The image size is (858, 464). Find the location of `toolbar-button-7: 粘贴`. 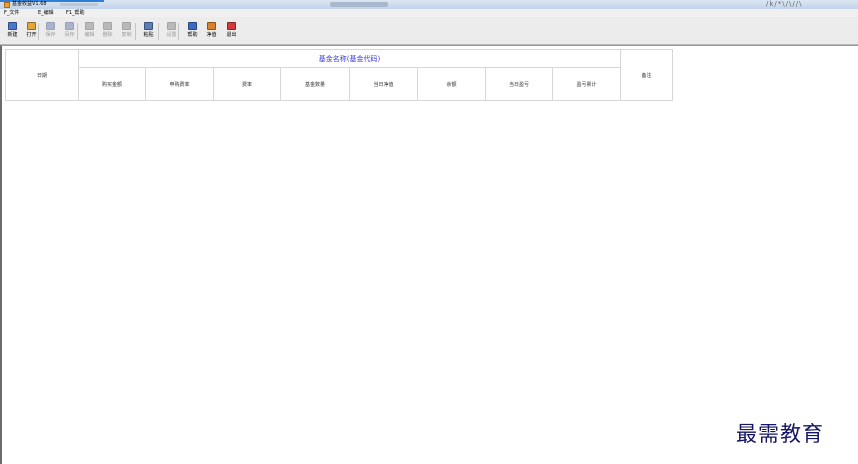

toolbar-button-7: 粘贴 is located at coordinates (148, 32).